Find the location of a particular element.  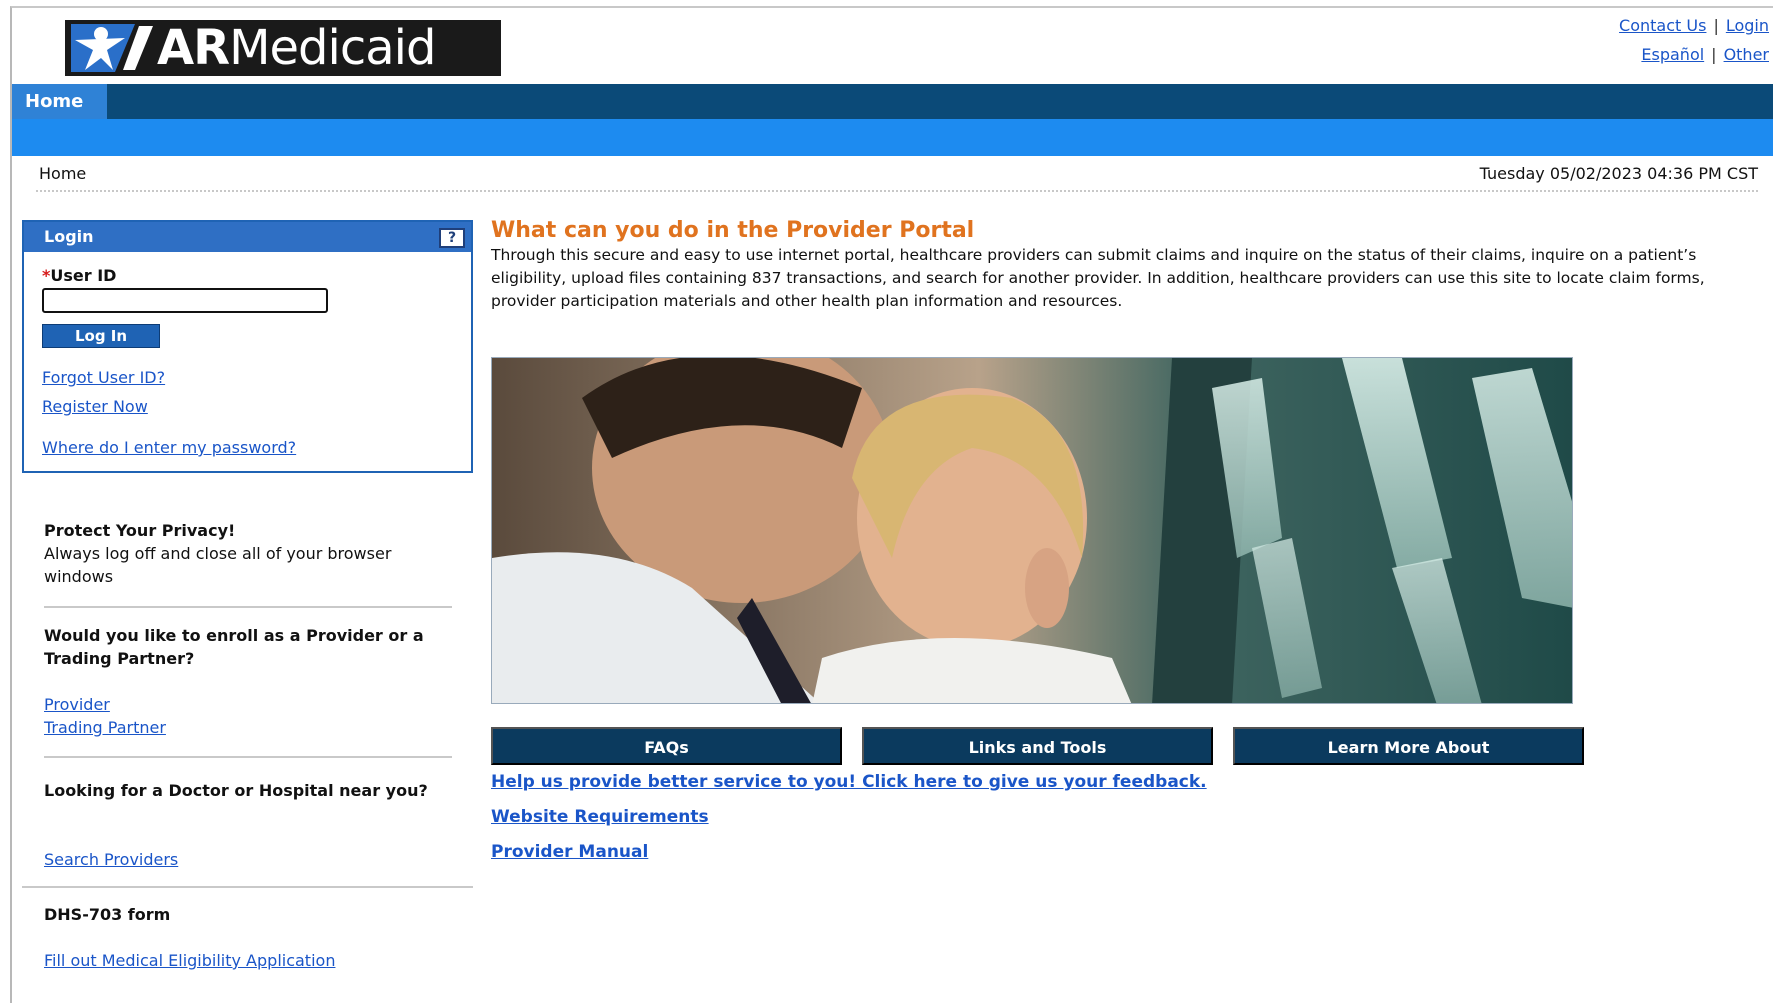

breadcrumb: Home is located at coordinates (63, 173).